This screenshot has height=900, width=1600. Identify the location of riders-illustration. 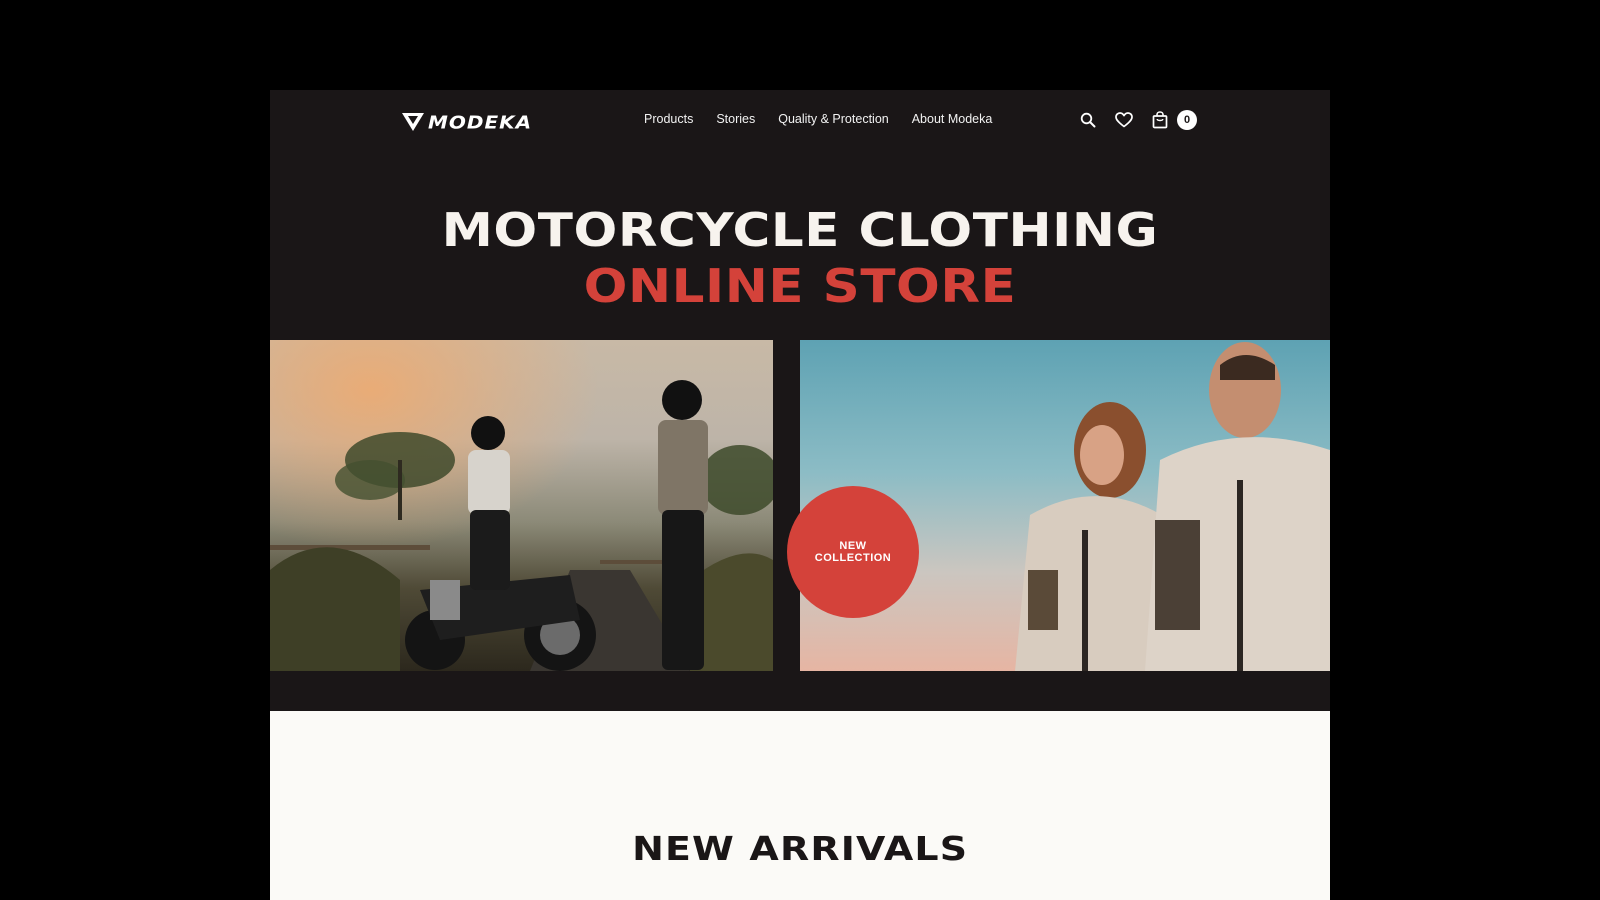
(521, 525).